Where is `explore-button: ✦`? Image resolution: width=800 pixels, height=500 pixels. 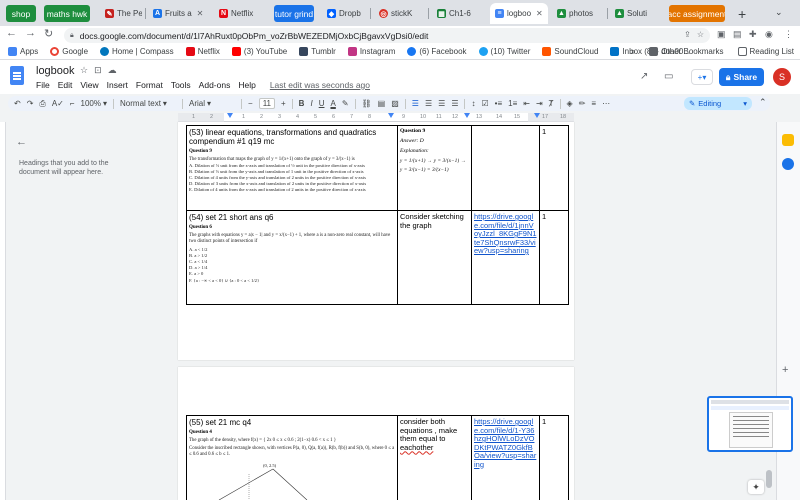
explore-button: ✦ is located at coordinates (756, 487).